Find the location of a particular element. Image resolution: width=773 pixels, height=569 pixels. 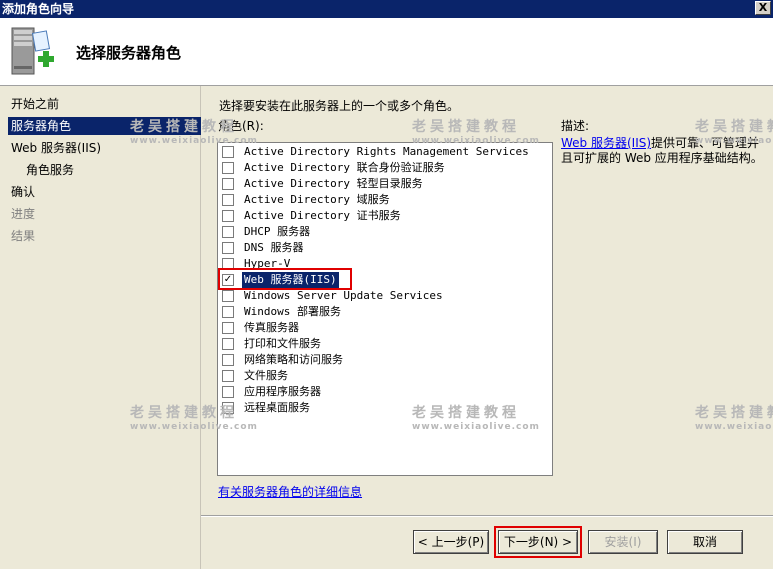

description-link: Web 服务器(IIS) is located at coordinates (606, 143).